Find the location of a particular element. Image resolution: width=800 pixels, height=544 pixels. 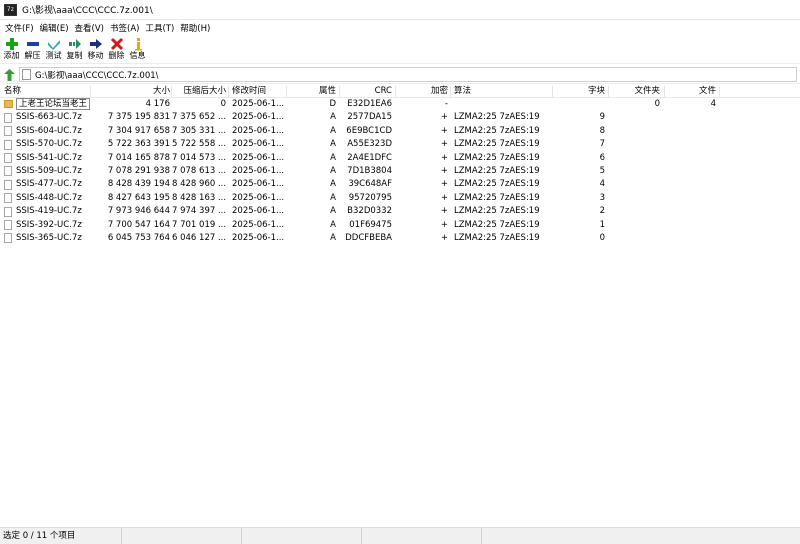

col-header-encrypted: 加密 is located at coordinates (424, 91).